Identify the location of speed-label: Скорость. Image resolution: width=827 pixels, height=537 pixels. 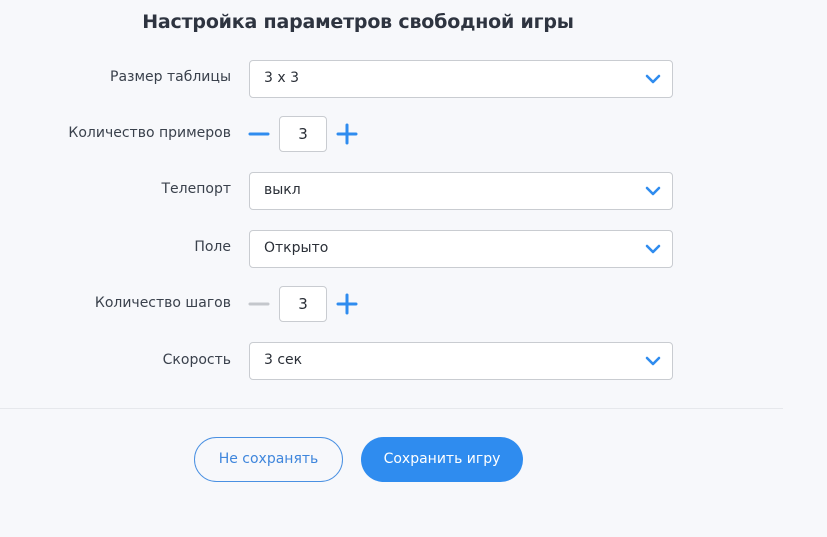
(196, 360).